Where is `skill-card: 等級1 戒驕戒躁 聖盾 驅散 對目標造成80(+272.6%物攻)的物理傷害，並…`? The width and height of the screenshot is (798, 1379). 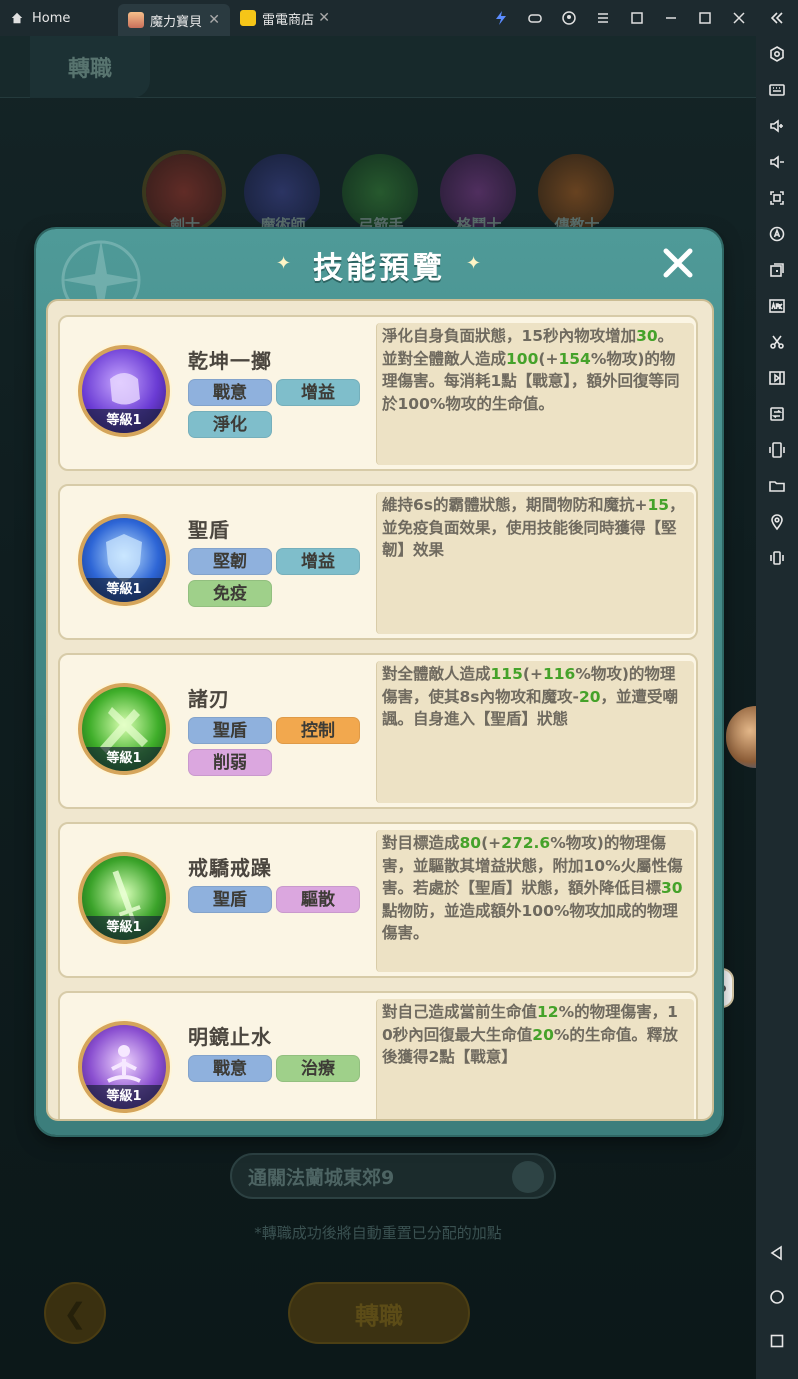 skill-card: 等級1 戒驕戒躁 聖盾 驅散 對目標造成80(+272.6%物攻)的物理傷害，並… is located at coordinates (378, 900).